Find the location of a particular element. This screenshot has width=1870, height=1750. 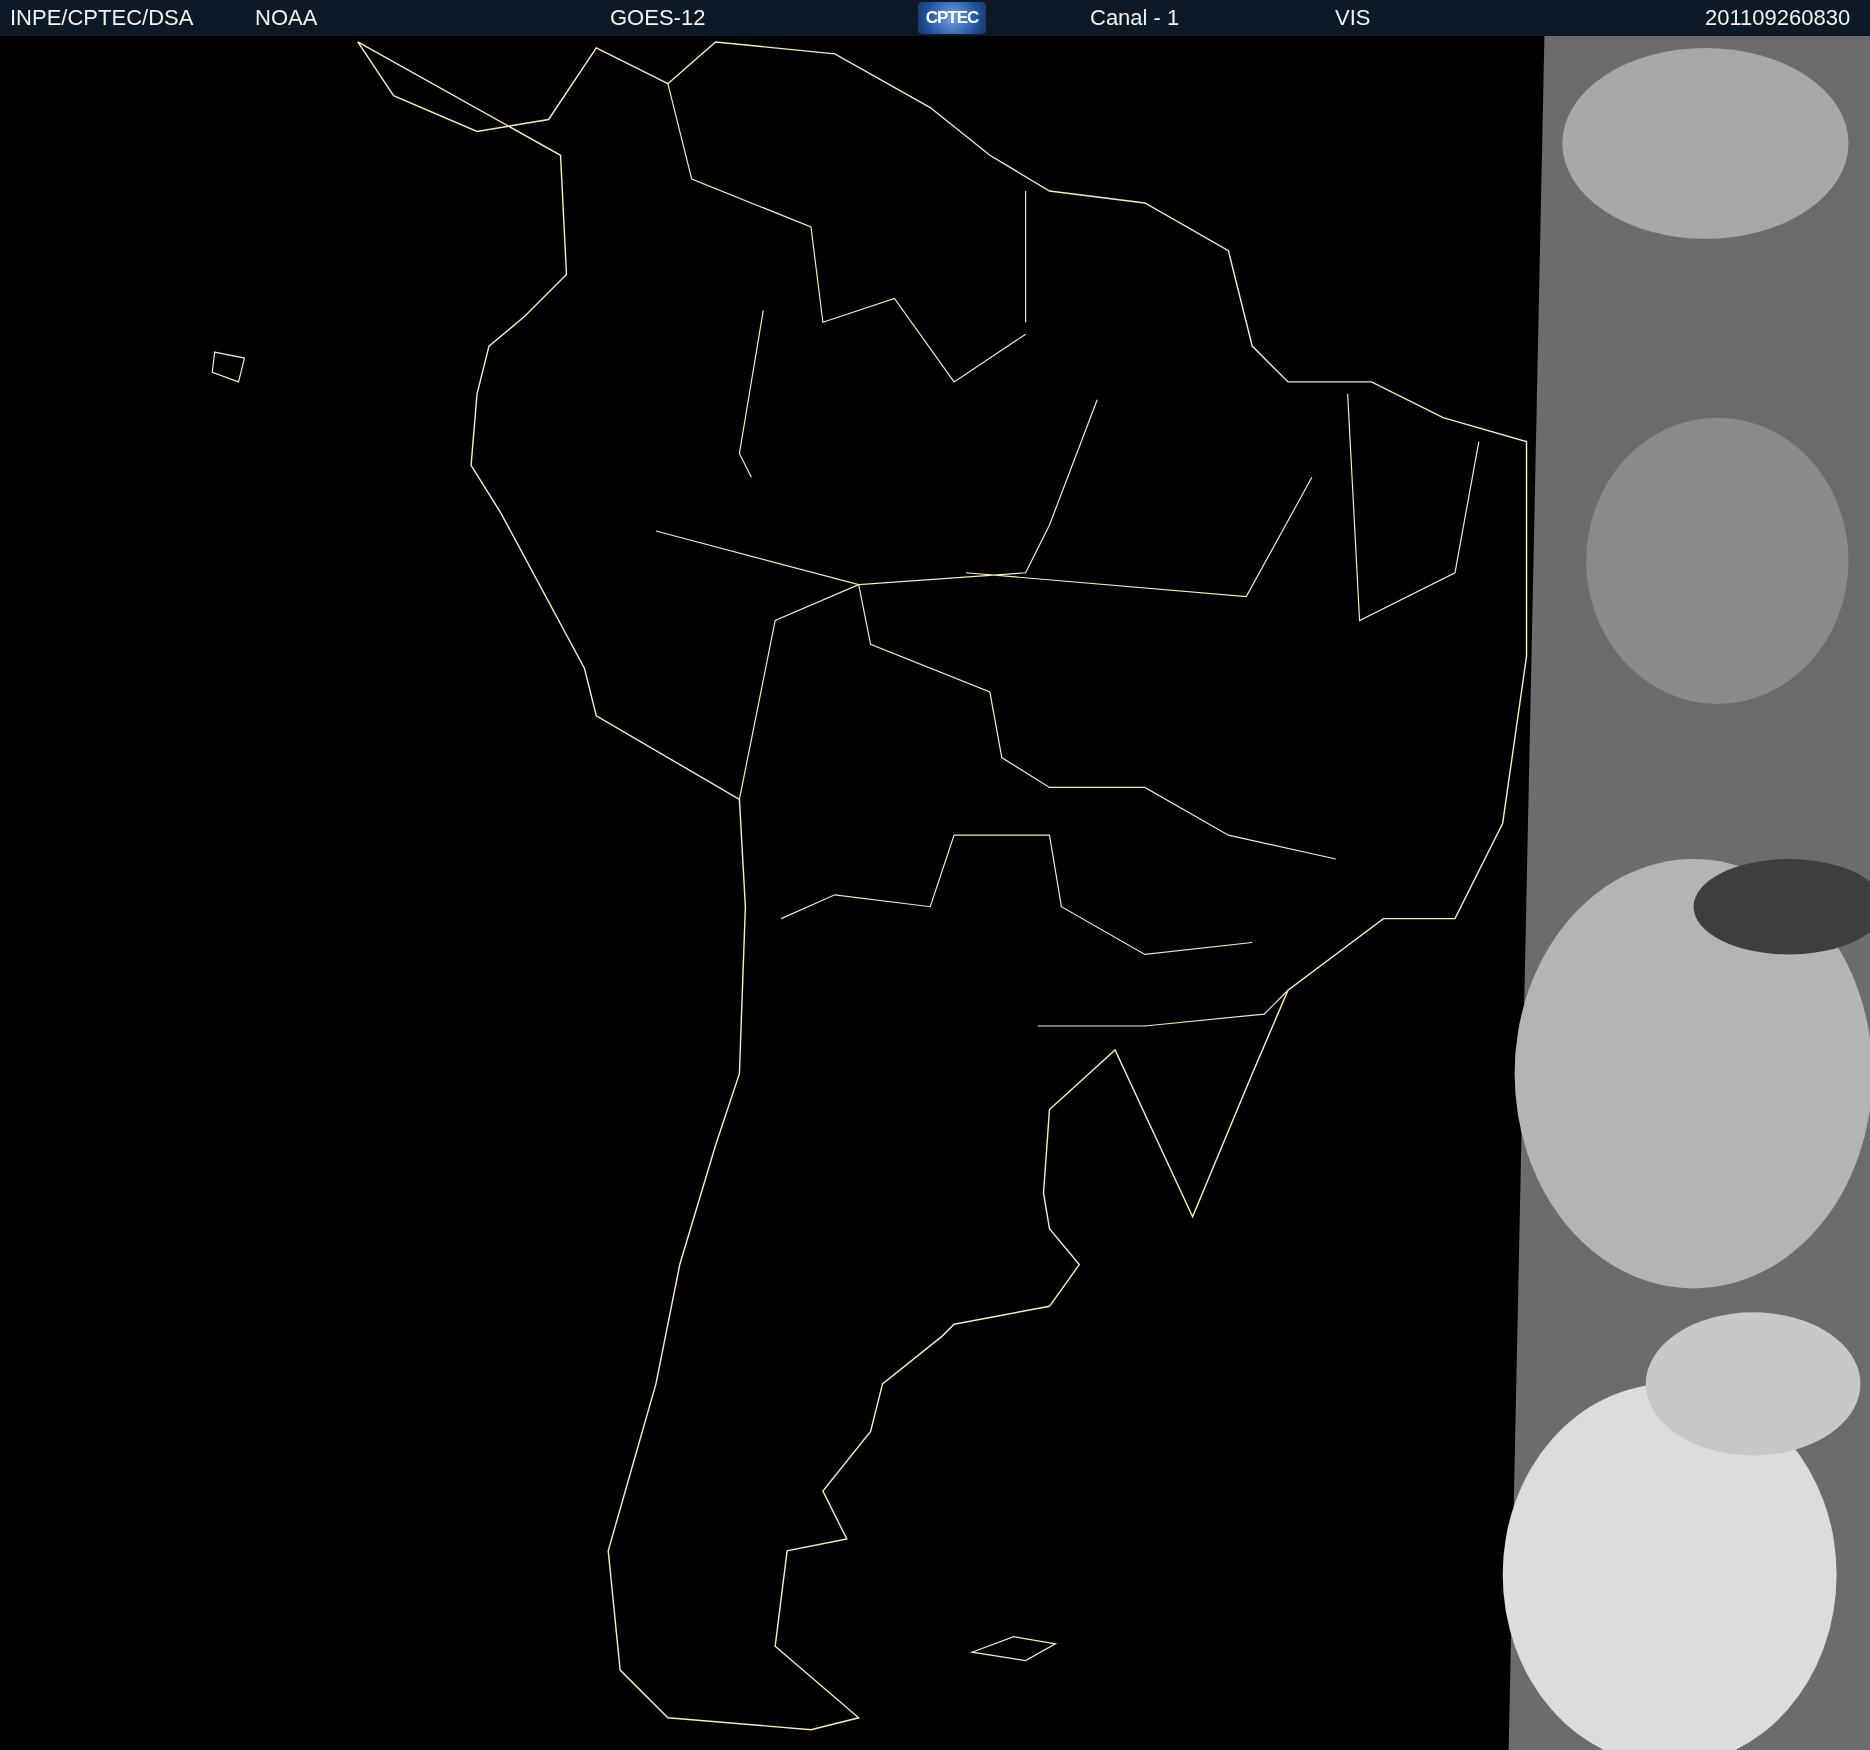

satellite-label: GOES-12 is located at coordinates (657, 17).